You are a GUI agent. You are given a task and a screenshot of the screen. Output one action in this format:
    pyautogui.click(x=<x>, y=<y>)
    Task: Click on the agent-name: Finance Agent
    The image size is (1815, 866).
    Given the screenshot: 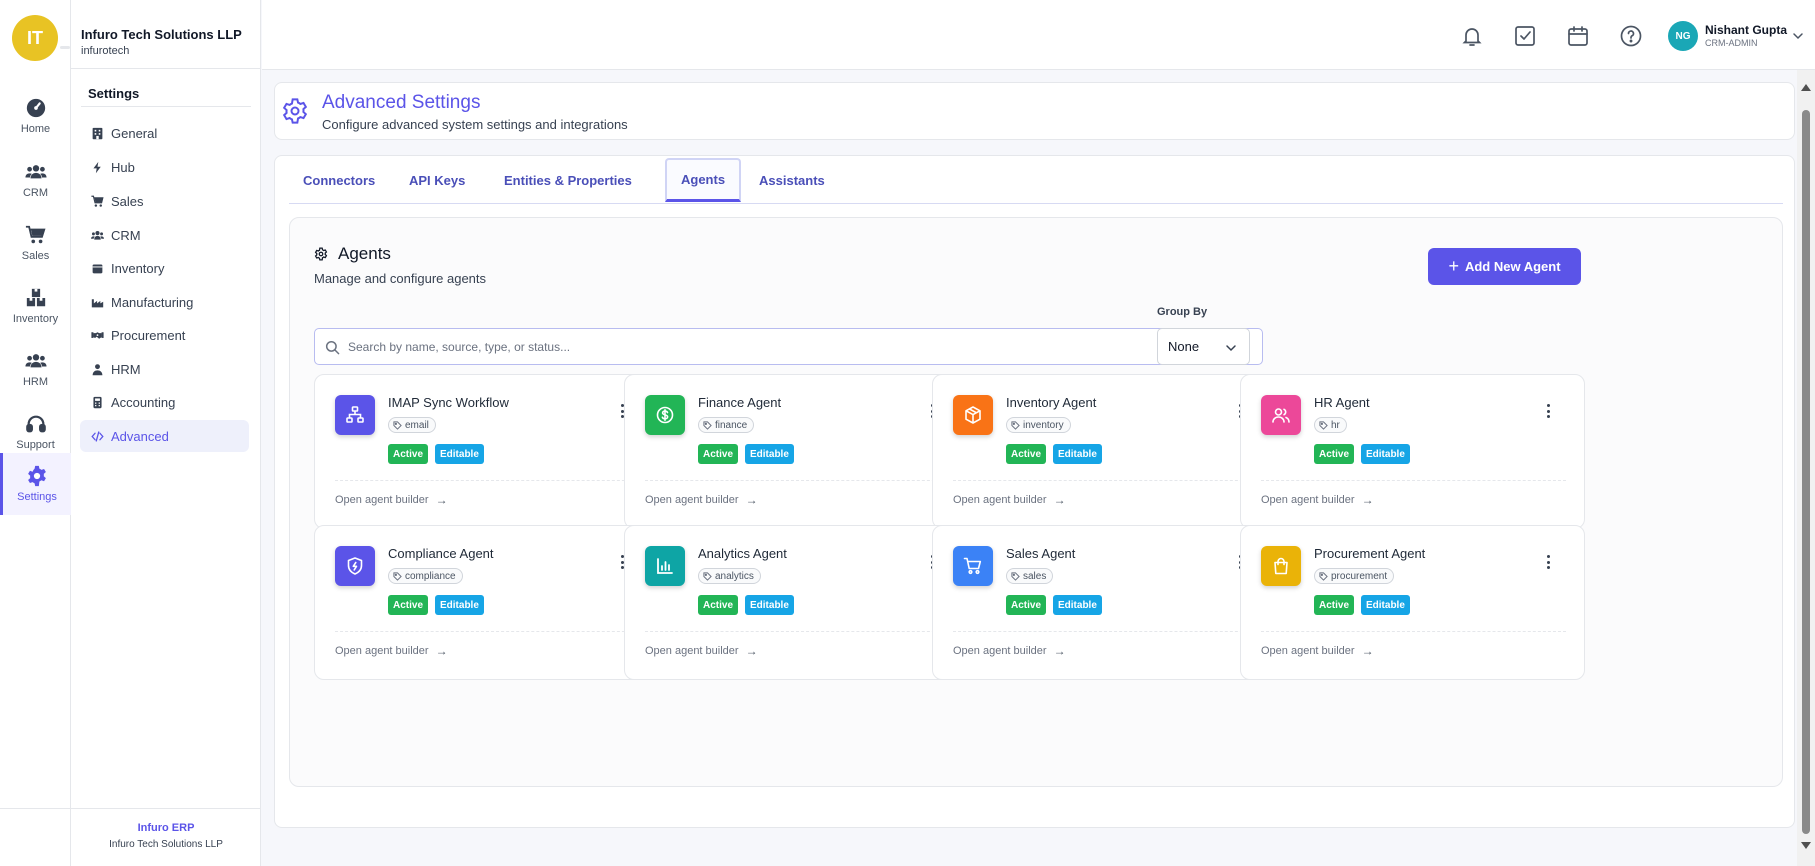 What is the action you would take?
    pyautogui.click(x=740, y=402)
    